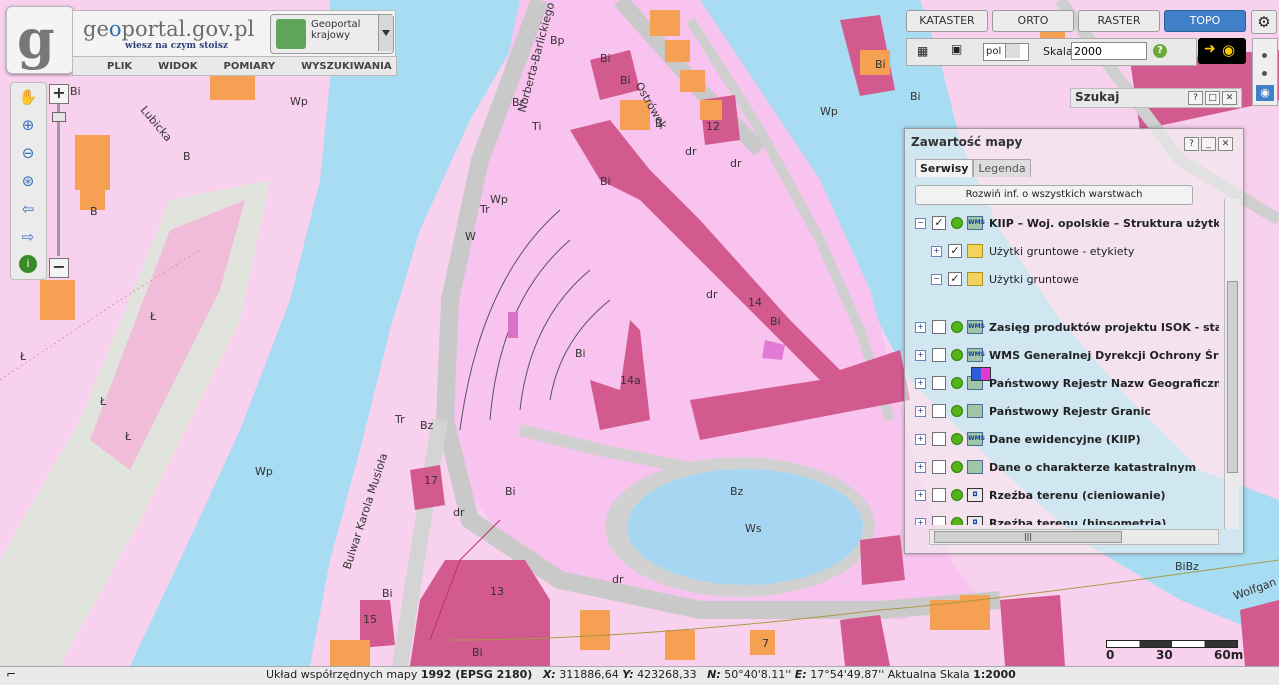 This screenshot has height=685, width=1279. Describe the element at coordinates (59, 117) in the screenshot. I see `zoom-thumb` at that location.